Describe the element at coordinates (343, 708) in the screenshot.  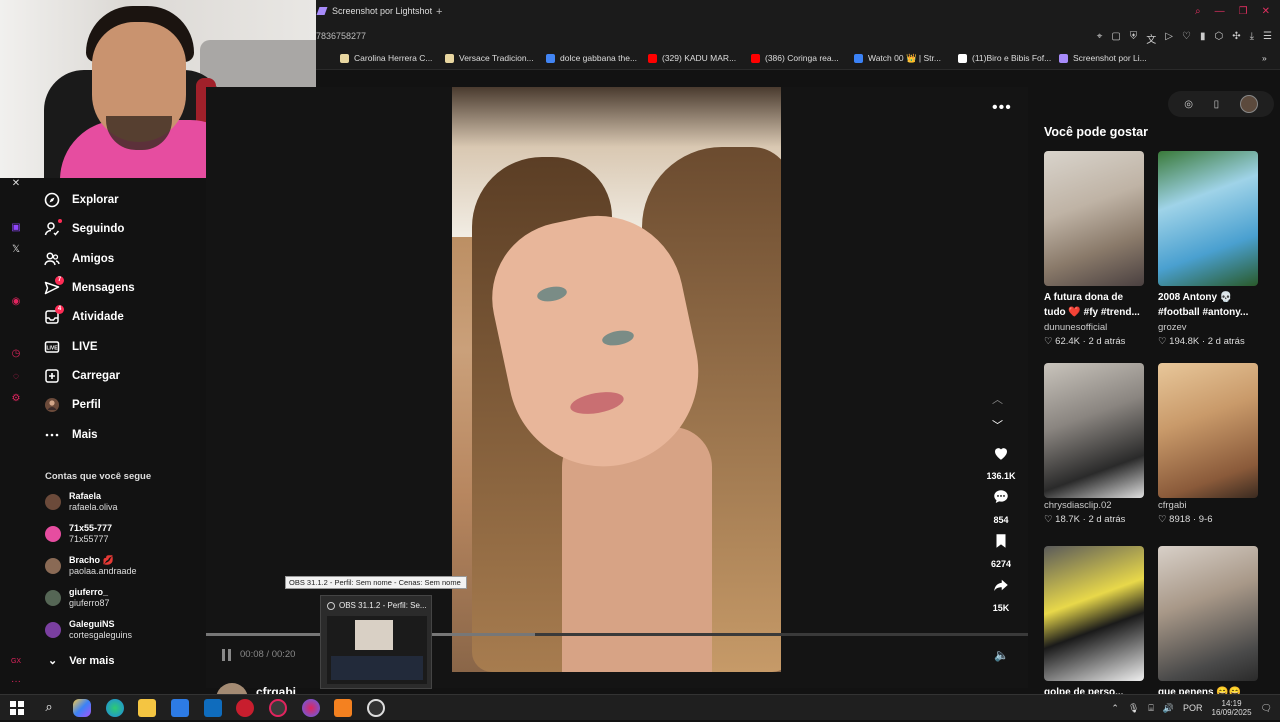
I see `app-icon` at that location.